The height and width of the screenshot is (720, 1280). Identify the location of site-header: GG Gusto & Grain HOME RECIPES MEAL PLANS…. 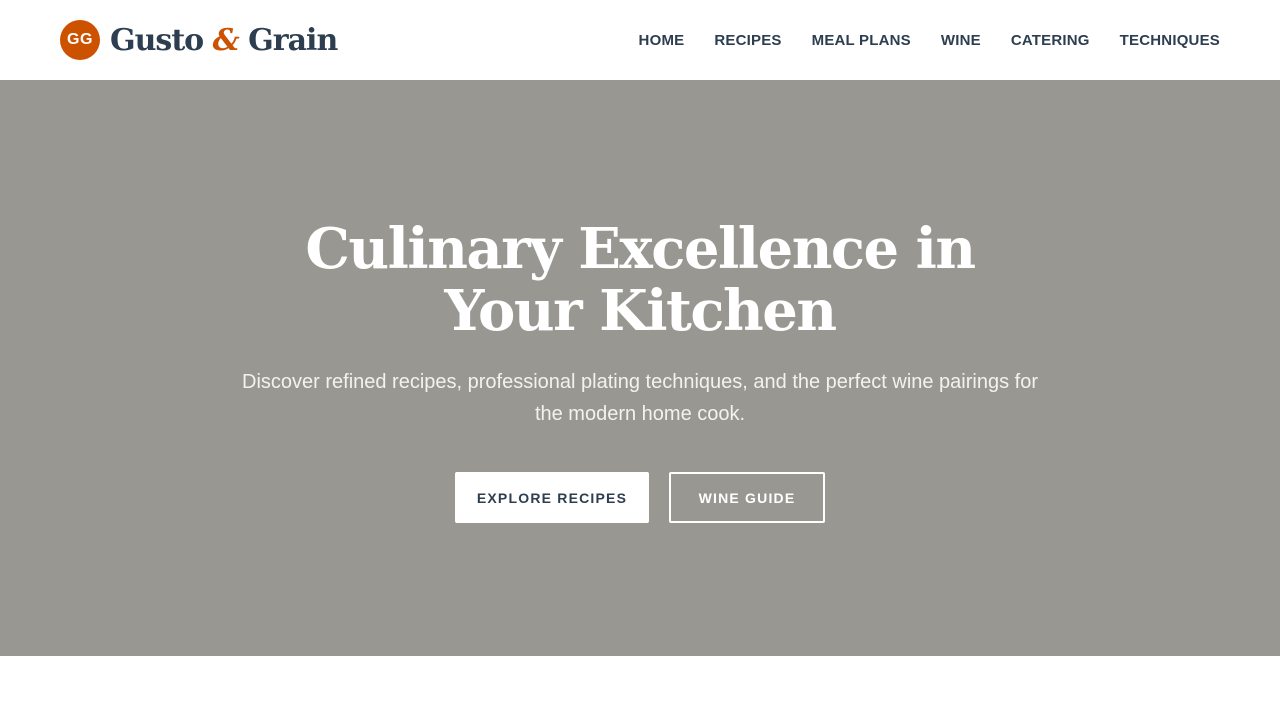
(640, 40).